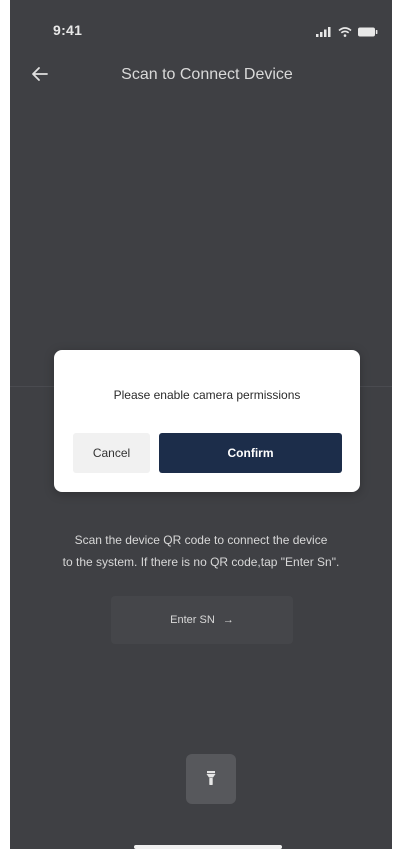 Image resolution: width=394 pixels, height=849 pixels. I want to click on cancel-button: Cancel, so click(111, 453).